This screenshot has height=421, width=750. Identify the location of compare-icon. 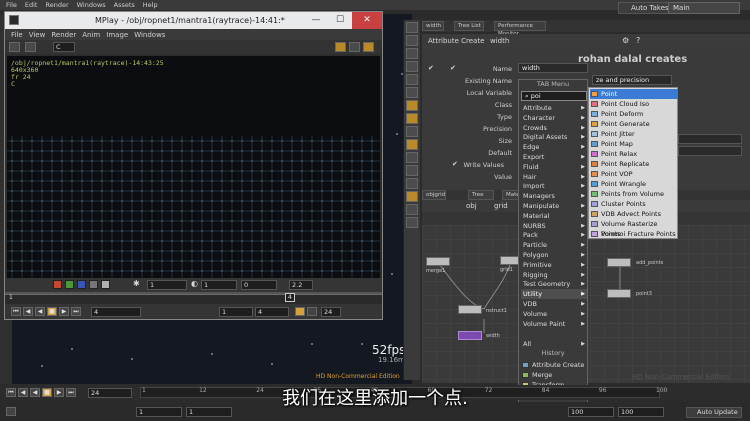
(354, 47).